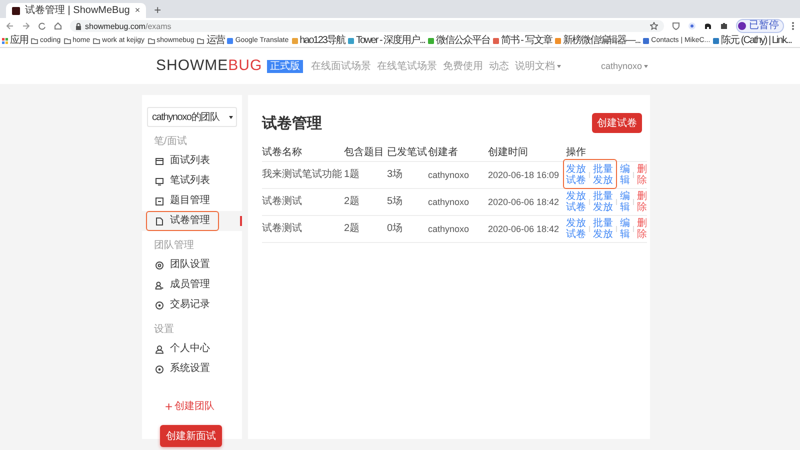  I want to click on section-label: 设置, so click(164, 330).